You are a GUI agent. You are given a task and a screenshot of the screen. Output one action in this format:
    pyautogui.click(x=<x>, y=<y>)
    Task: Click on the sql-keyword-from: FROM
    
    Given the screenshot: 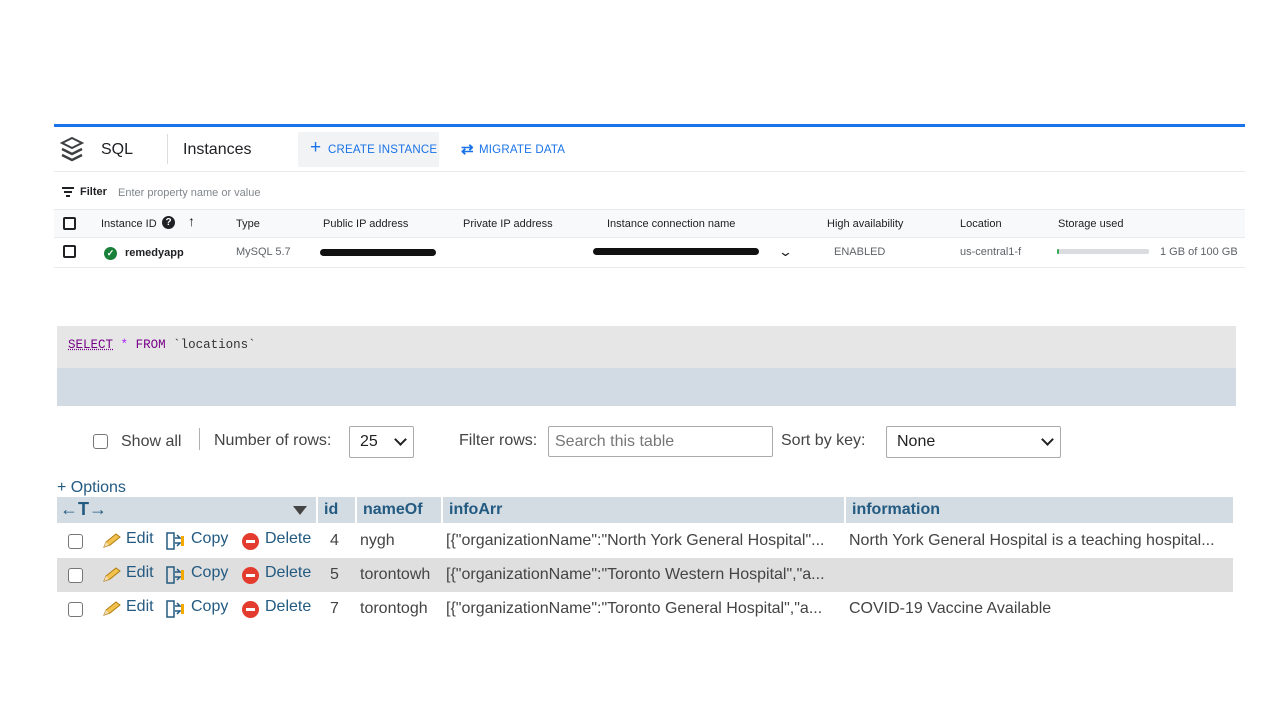 What is the action you would take?
    pyautogui.click(x=150, y=345)
    